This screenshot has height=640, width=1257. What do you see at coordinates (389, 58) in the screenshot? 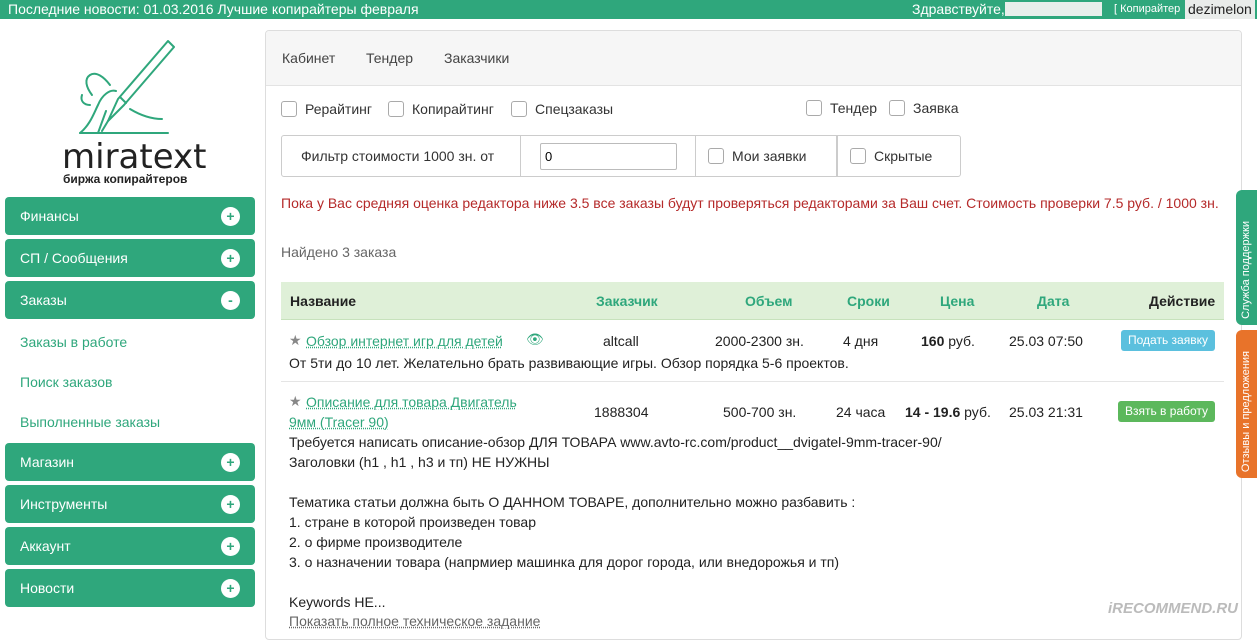
I see `tab-tender: Тендер` at bounding box center [389, 58].